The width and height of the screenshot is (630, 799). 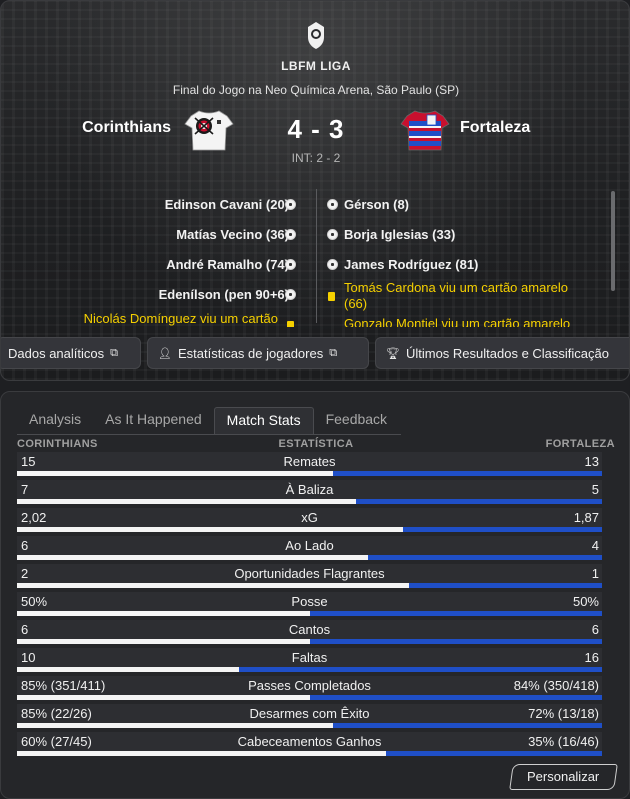 I want to click on away-card-text: Tomás Cardona viu um cartão amarelo, so click(x=456, y=287).